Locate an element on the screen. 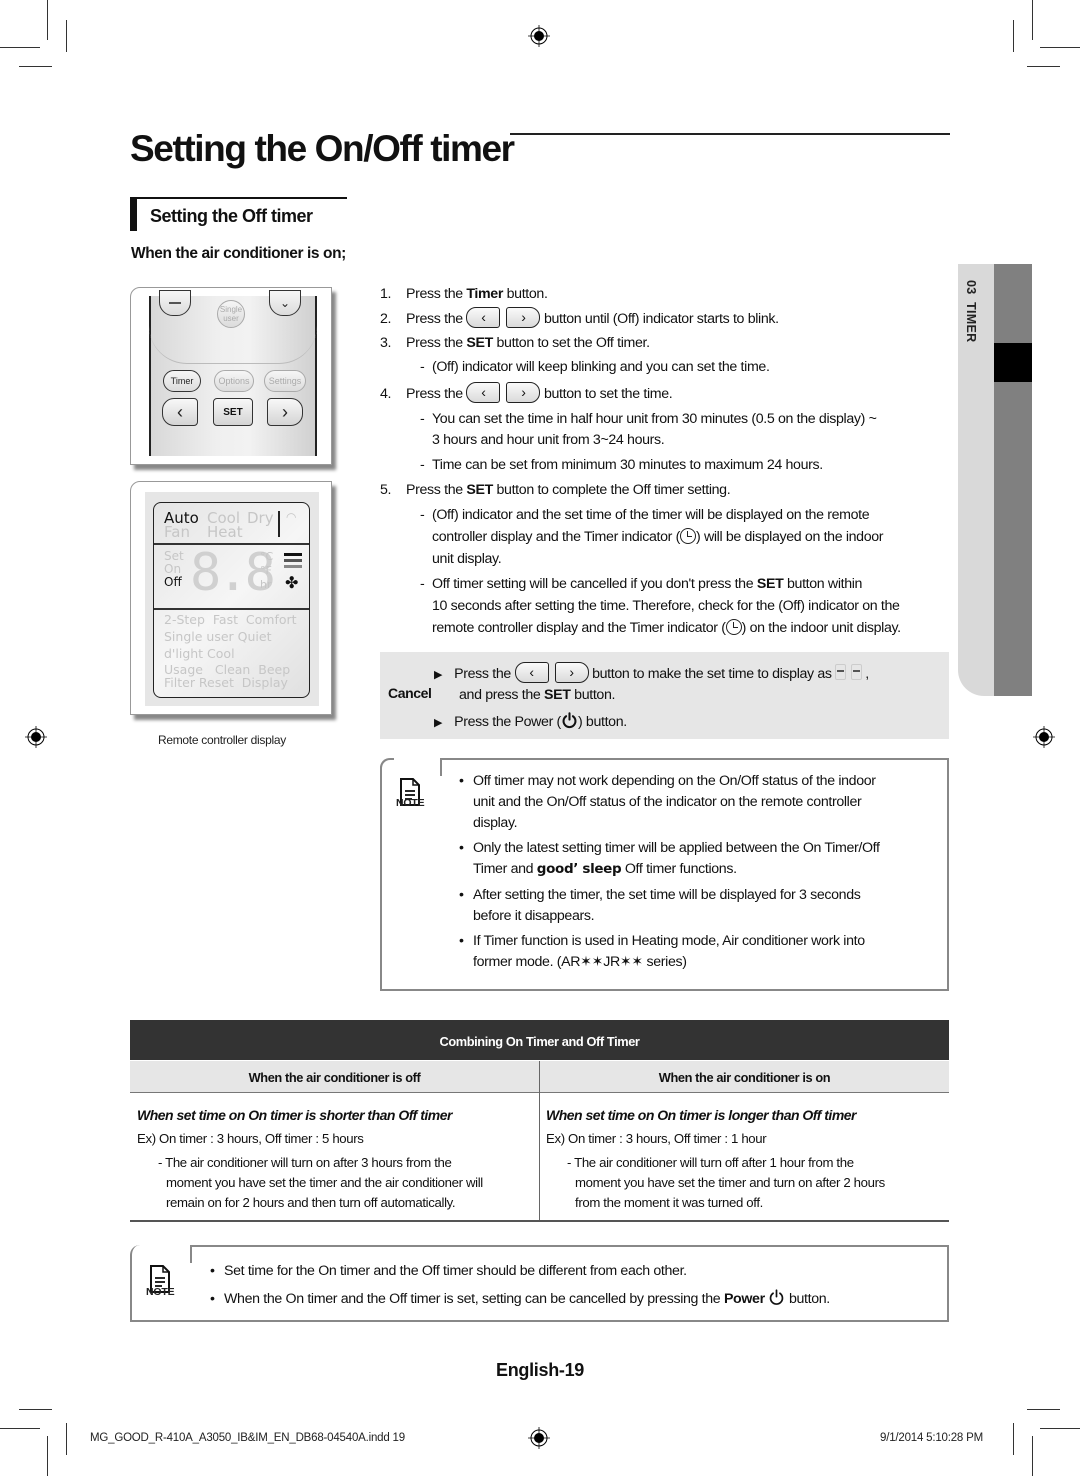  option-row: Filter Reset Display is located at coordinates (226, 682).